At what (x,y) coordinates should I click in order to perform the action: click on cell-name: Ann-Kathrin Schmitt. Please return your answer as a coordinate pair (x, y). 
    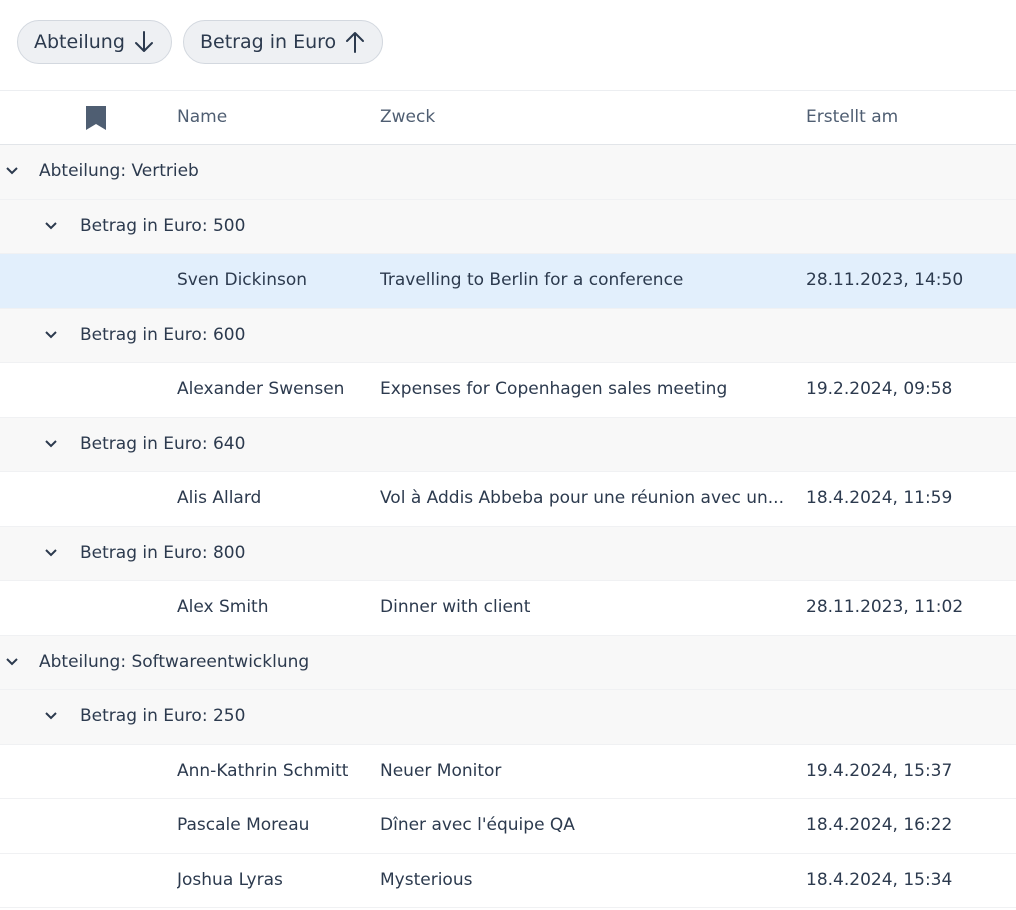
    Looking at the image, I should click on (263, 770).